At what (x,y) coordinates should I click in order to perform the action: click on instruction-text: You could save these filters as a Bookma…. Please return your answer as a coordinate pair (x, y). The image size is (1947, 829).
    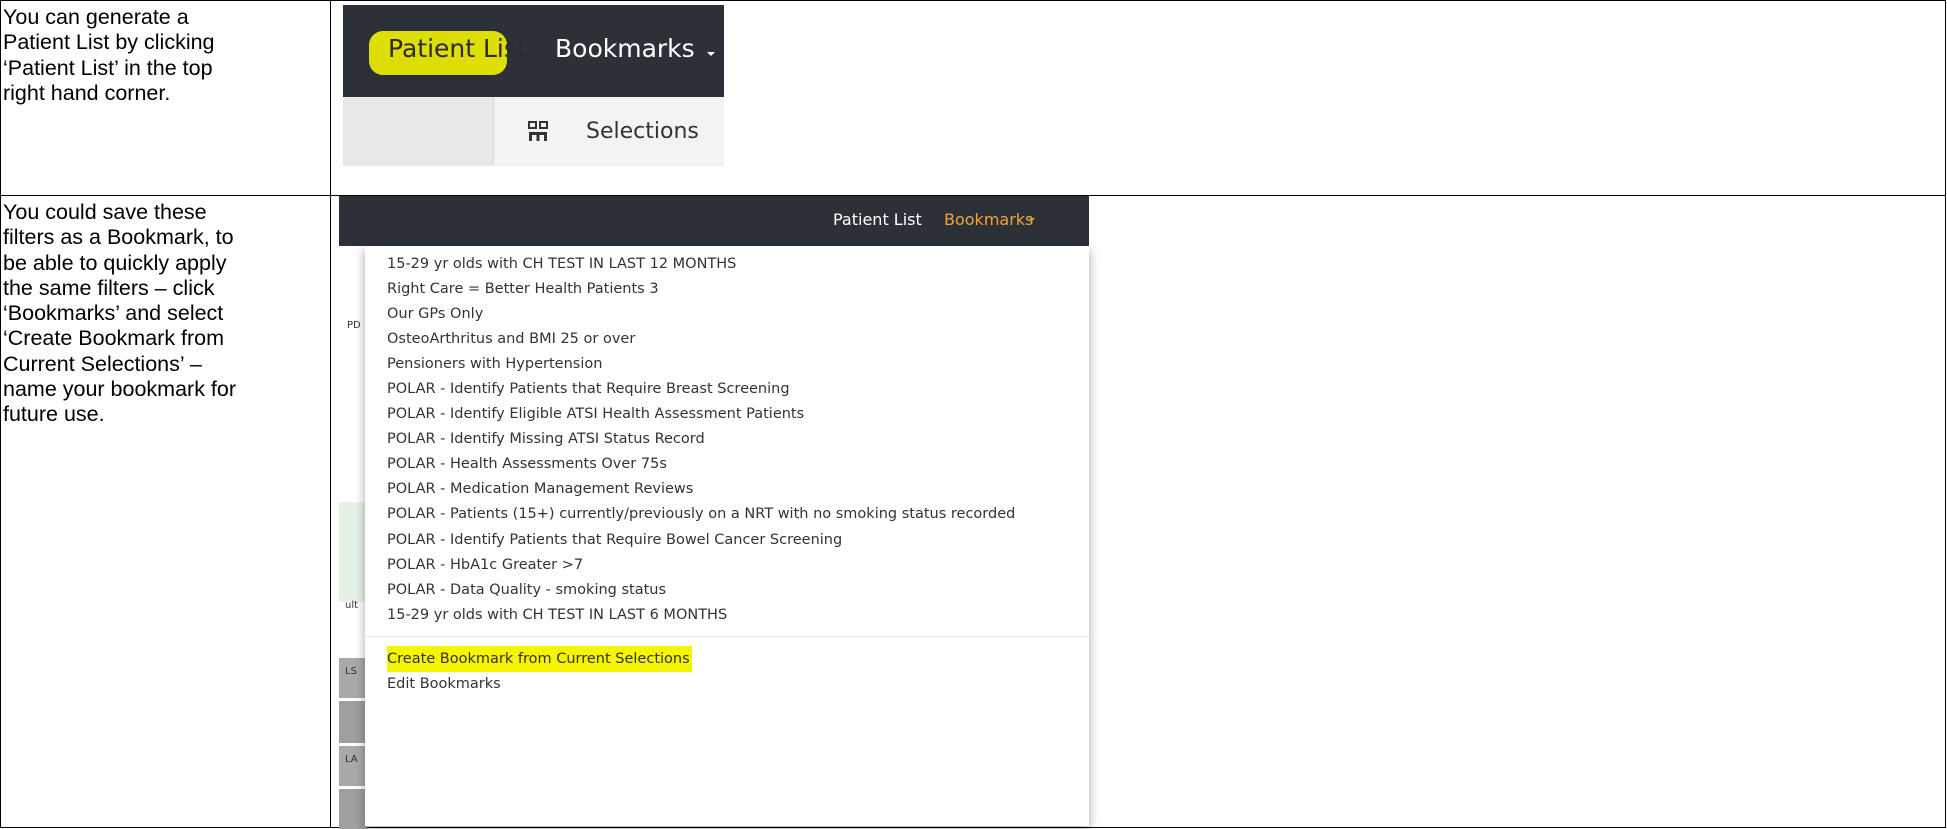
    Looking at the image, I should click on (120, 313).